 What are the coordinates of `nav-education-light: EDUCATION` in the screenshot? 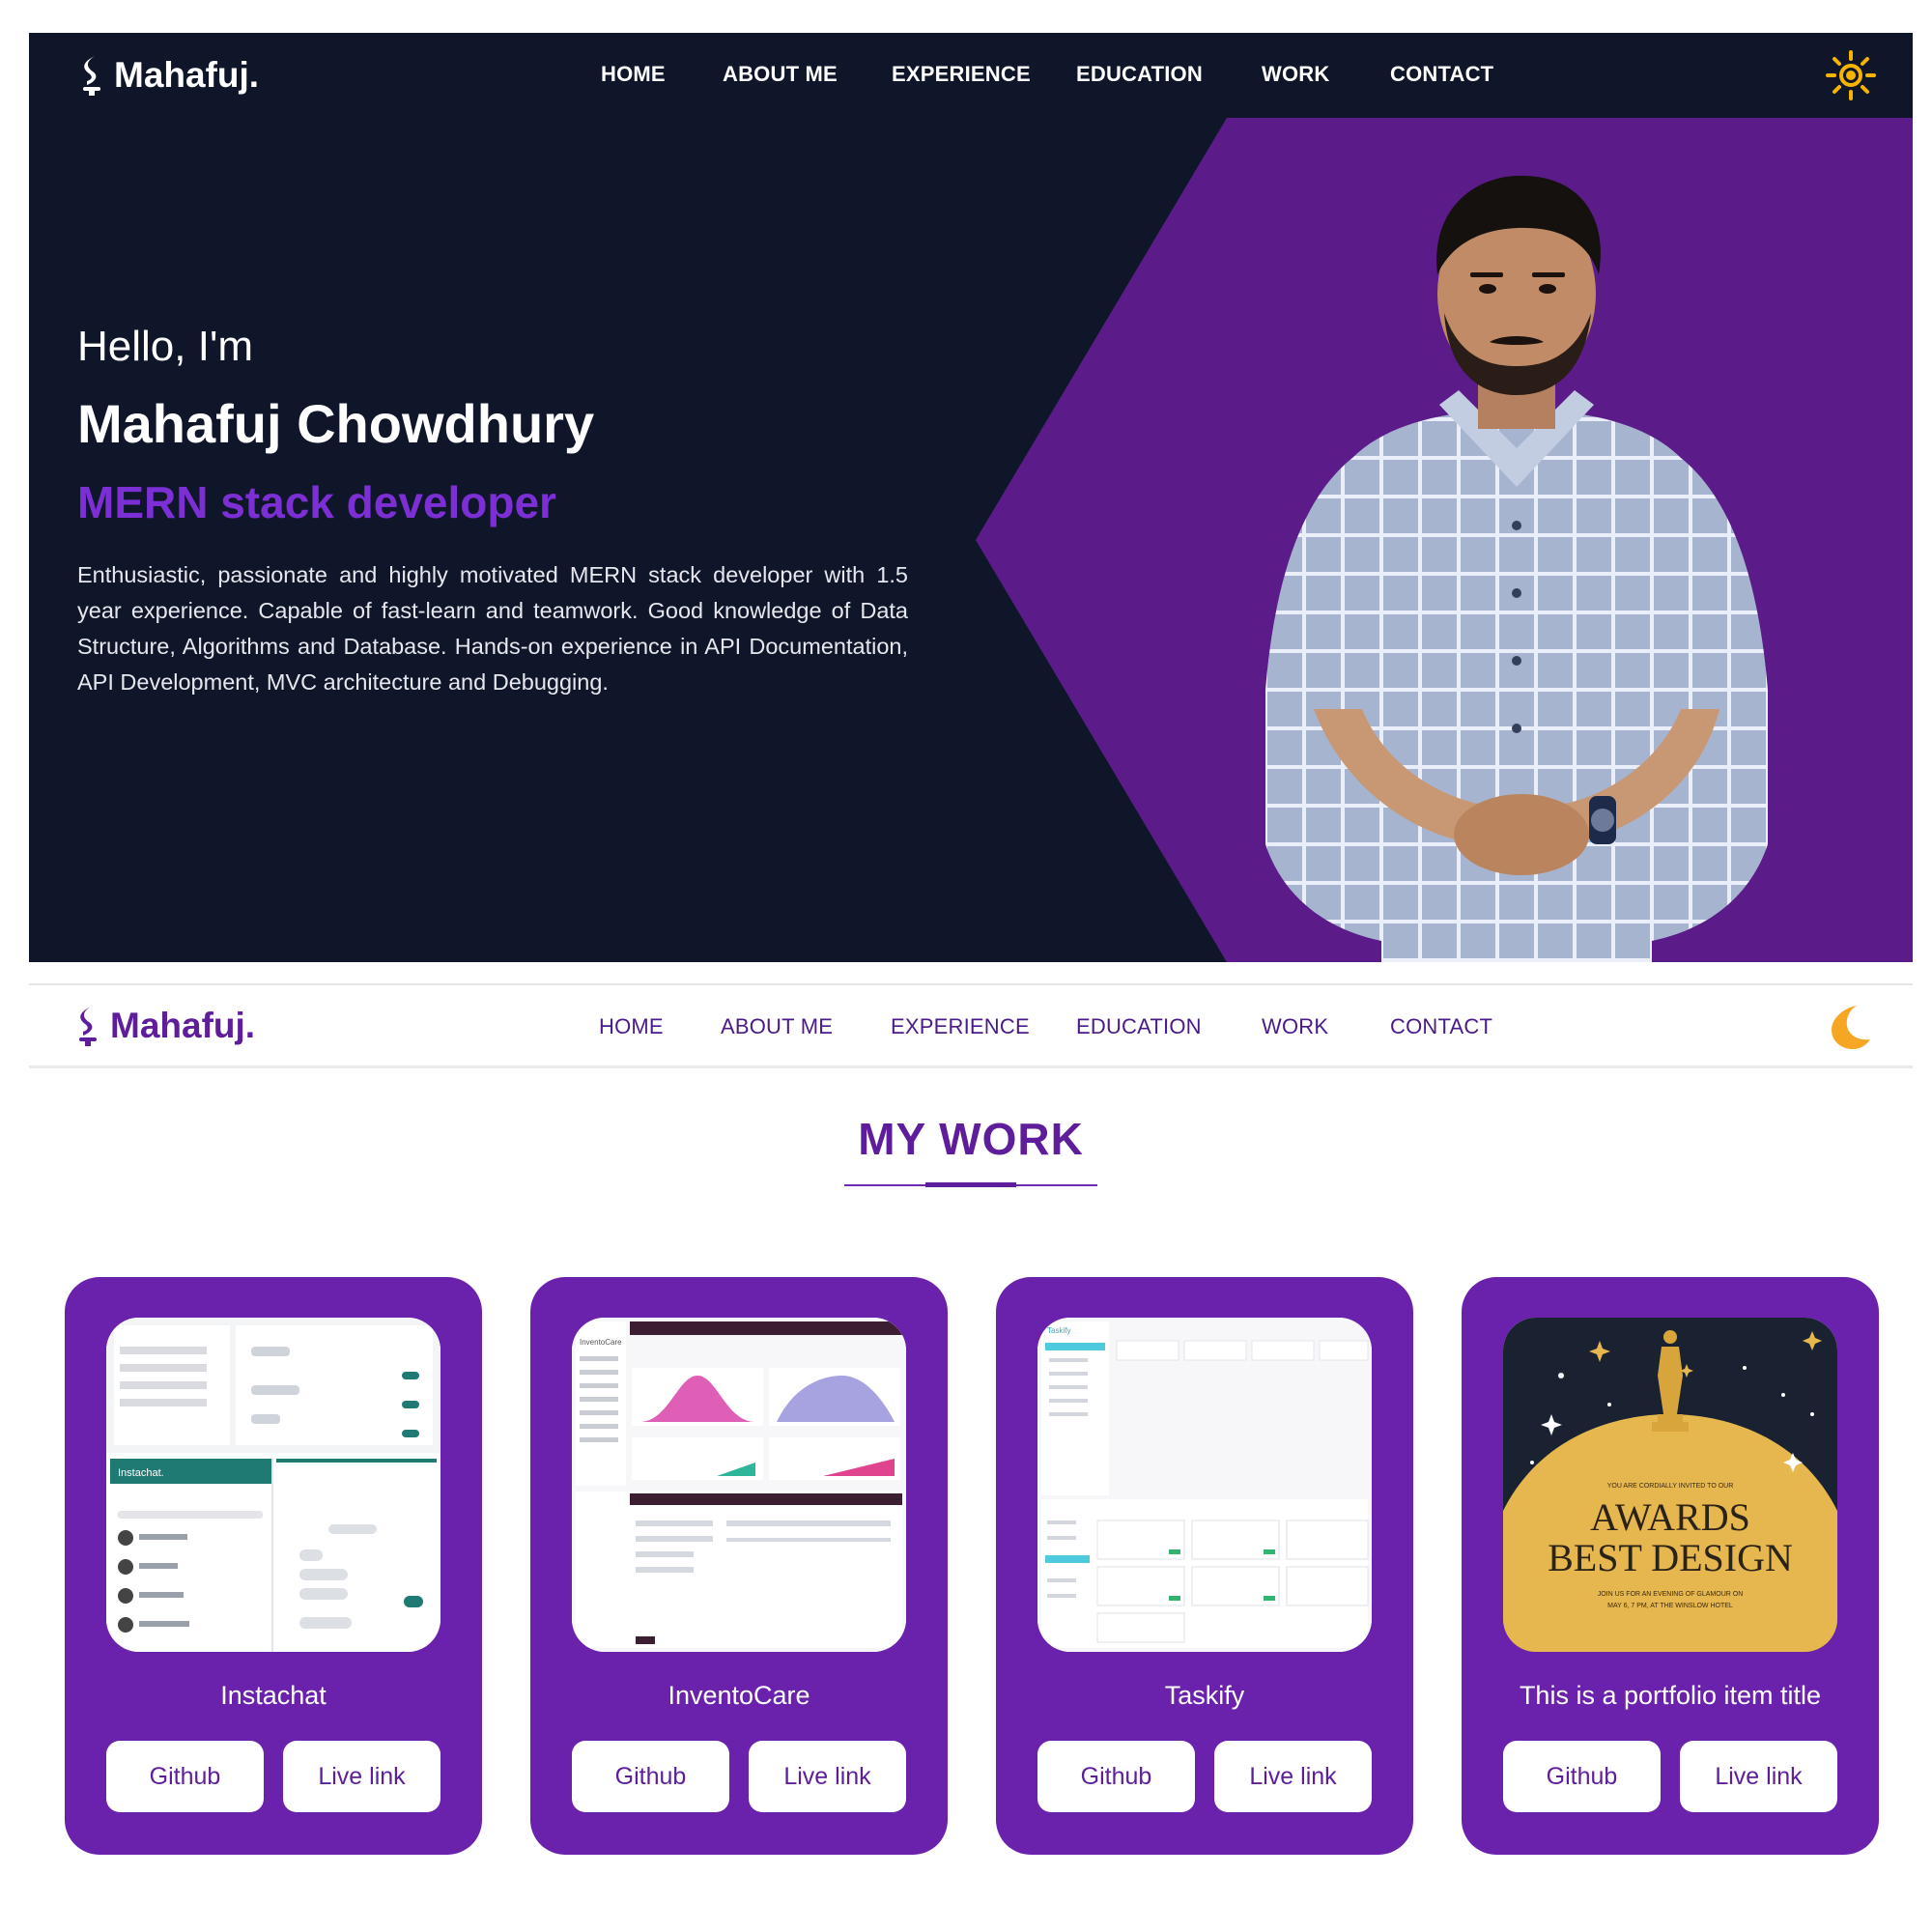 It's located at (1139, 1026).